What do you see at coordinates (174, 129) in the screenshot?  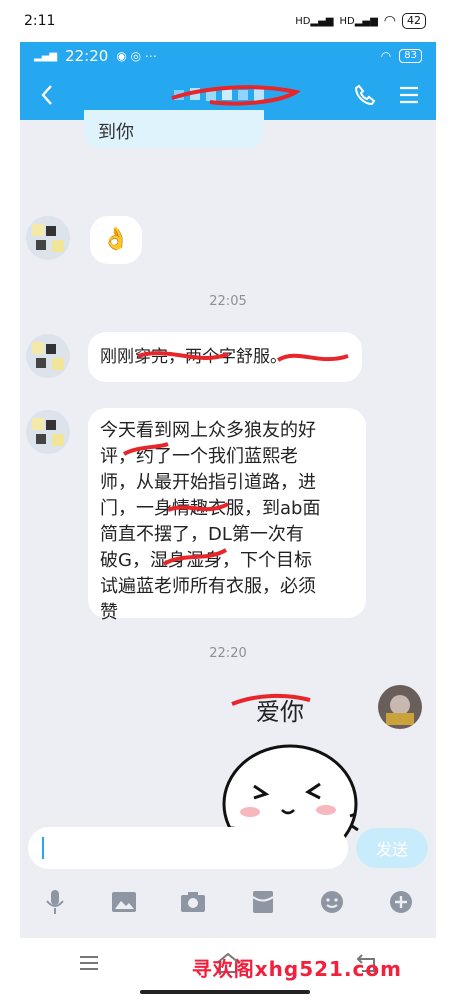 I see `message-bubble-partial: 到你` at bounding box center [174, 129].